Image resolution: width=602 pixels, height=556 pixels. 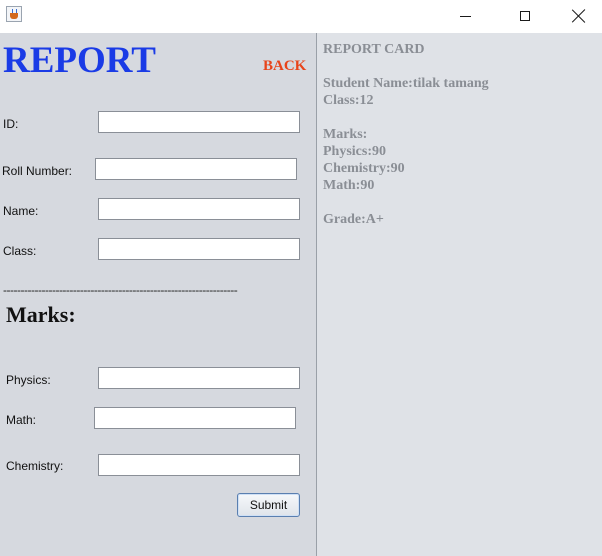 I want to click on physics-mark: Physics:90, so click(x=354, y=151).